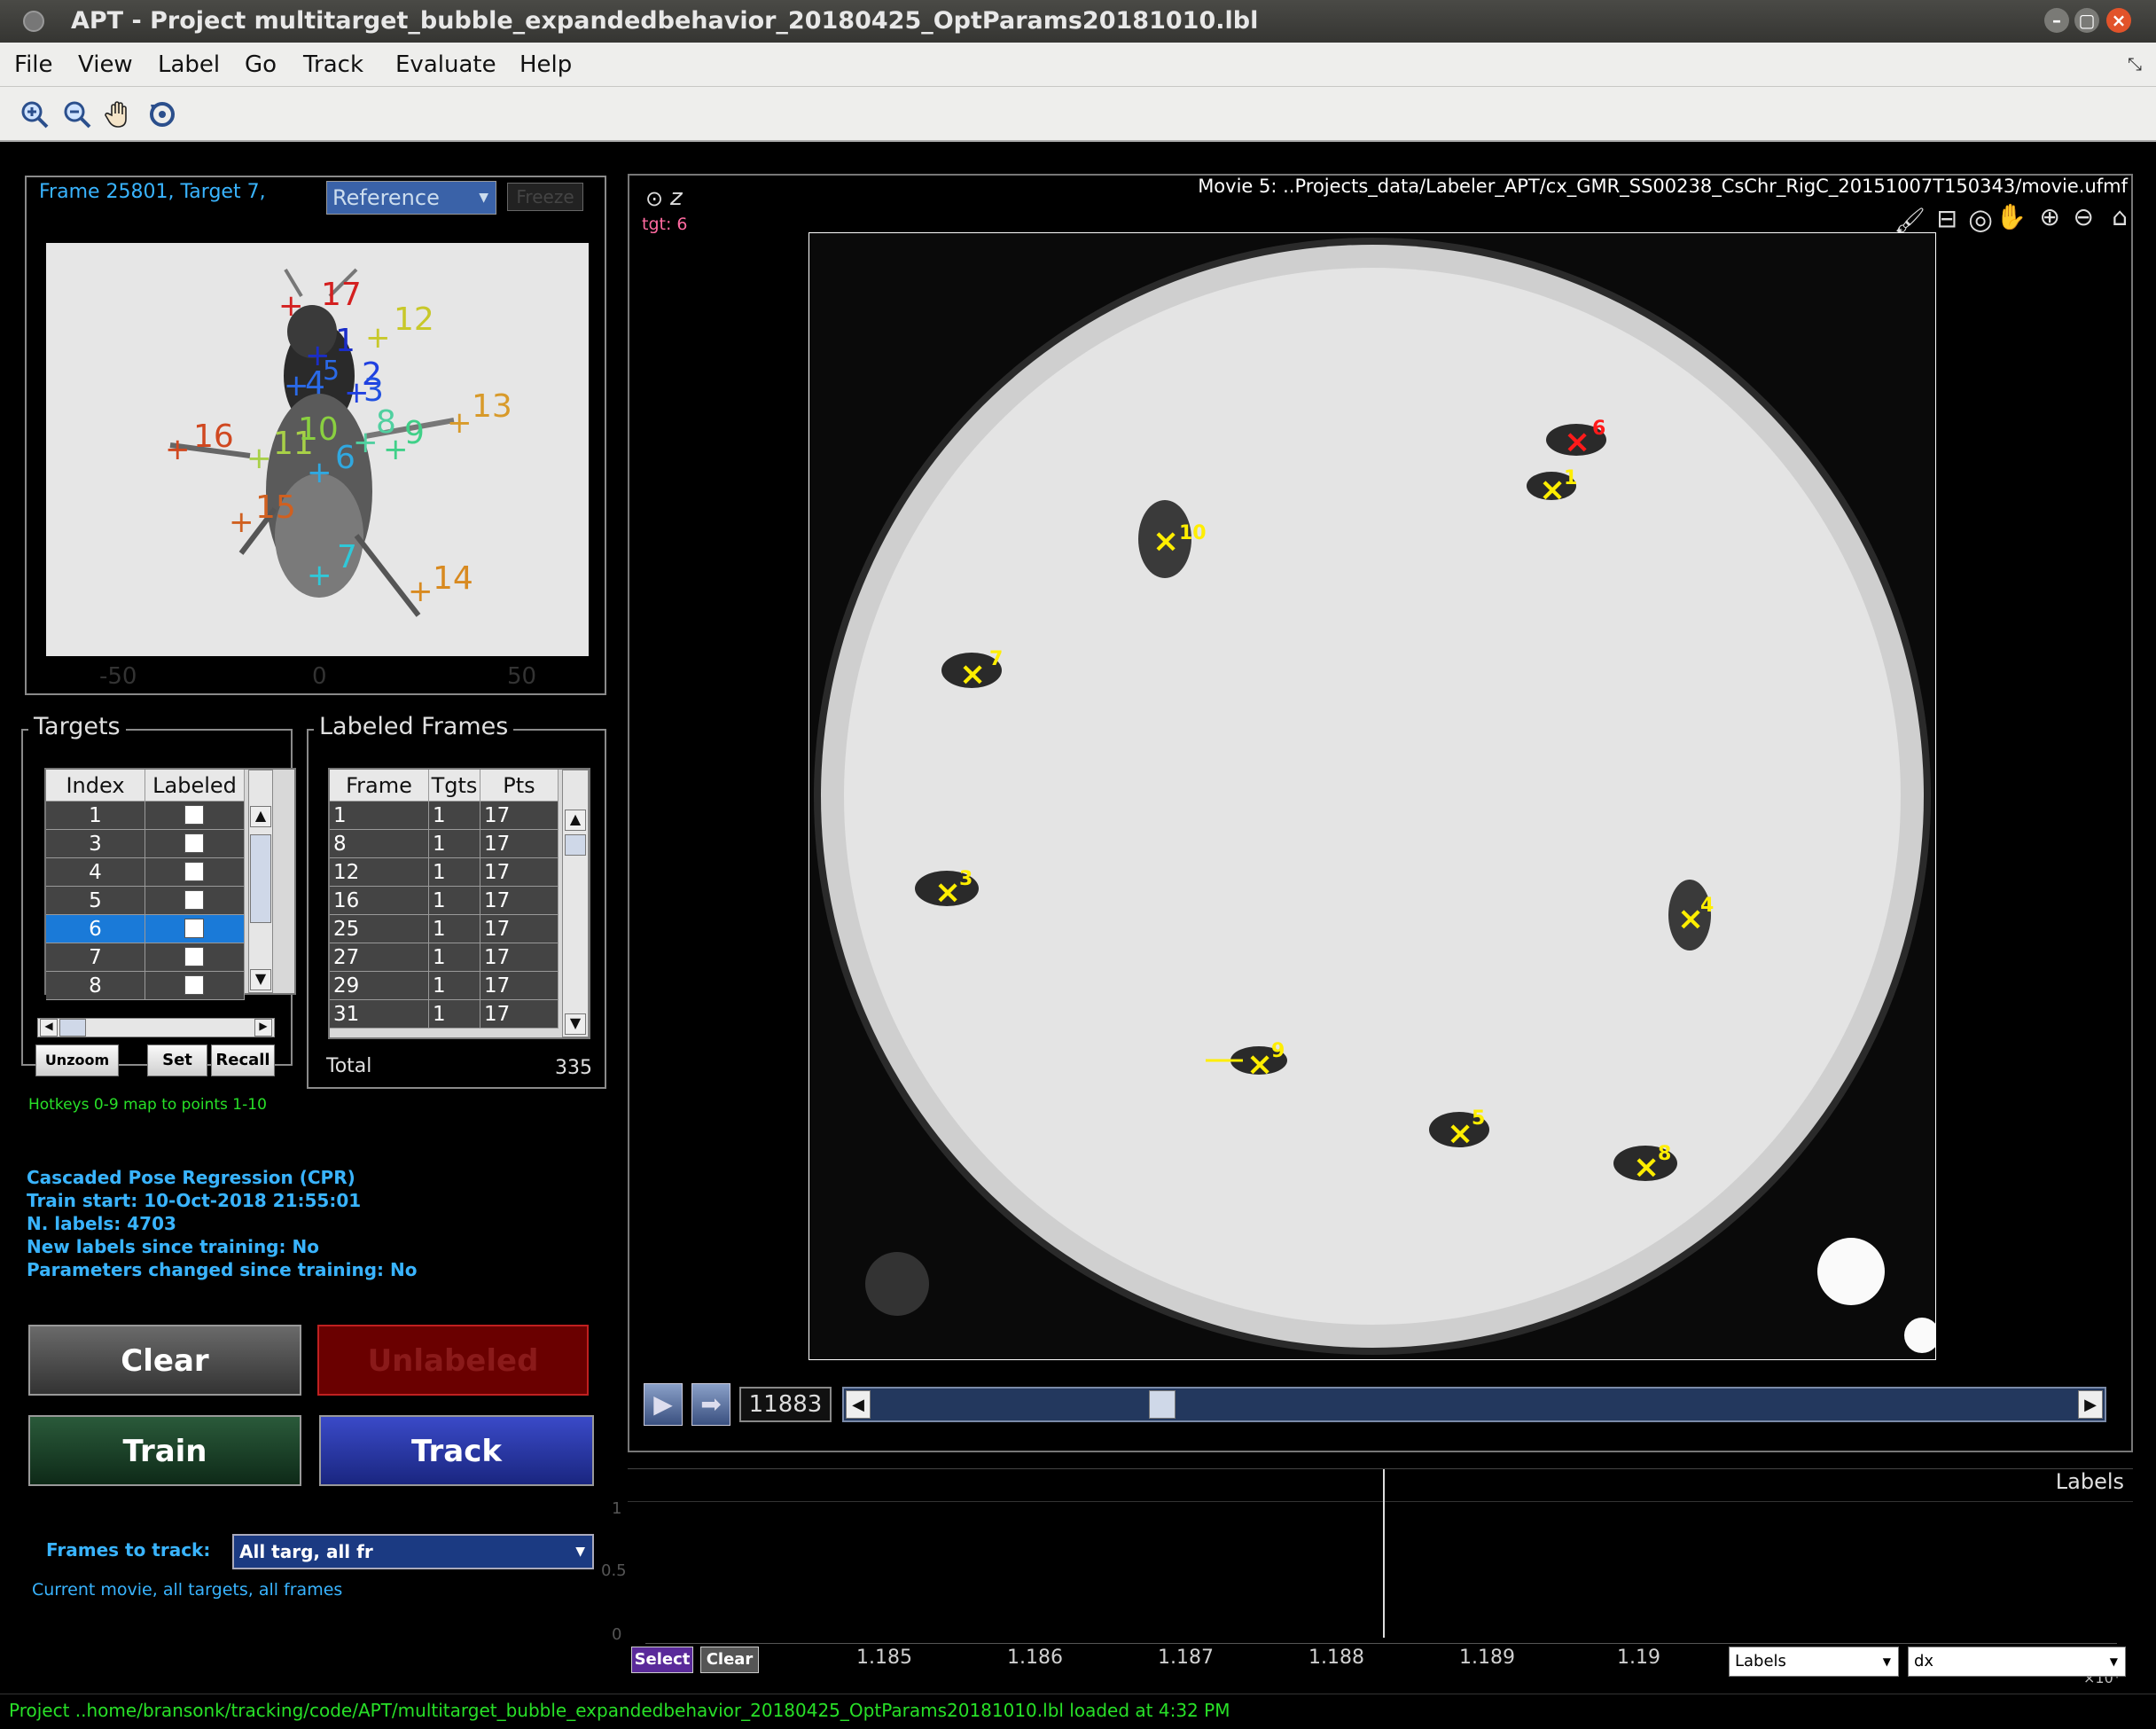  What do you see at coordinates (1910, 221) in the screenshot?
I see `brush-icon: 🖌` at bounding box center [1910, 221].